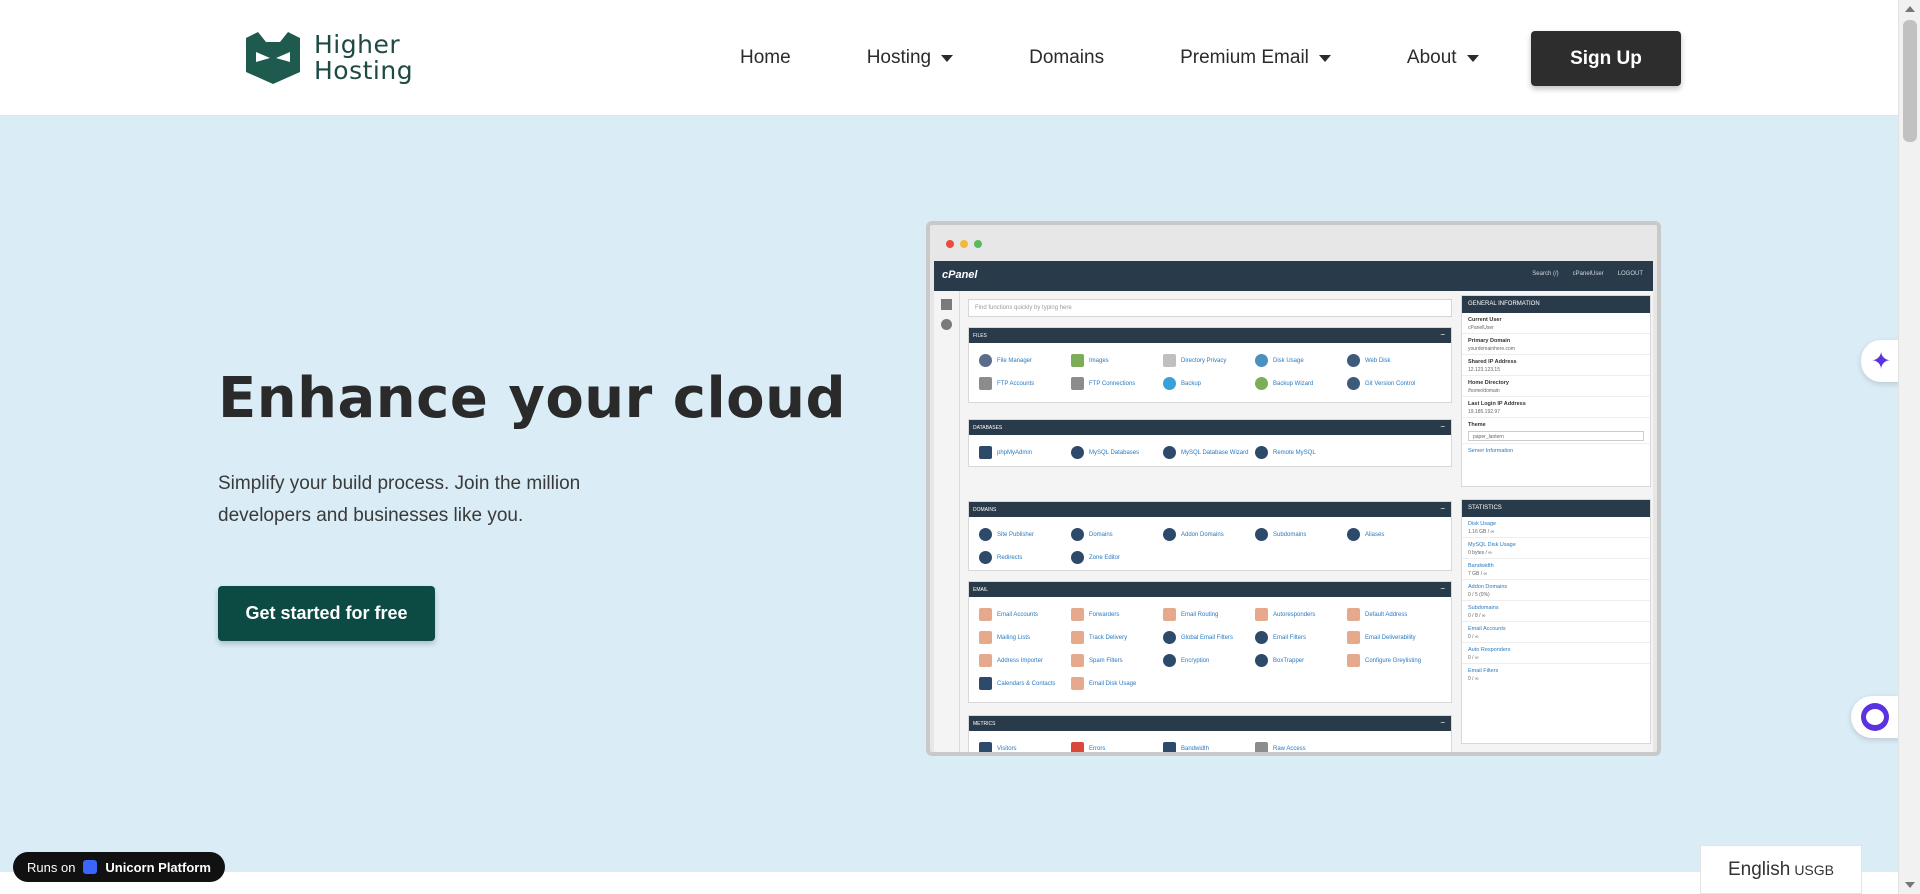 Image resolution: width=1920 pixels, height=894 pixels. Describe the element at coordinates (1077, 534) in the screenshot. I see `domains-icon` at that location.